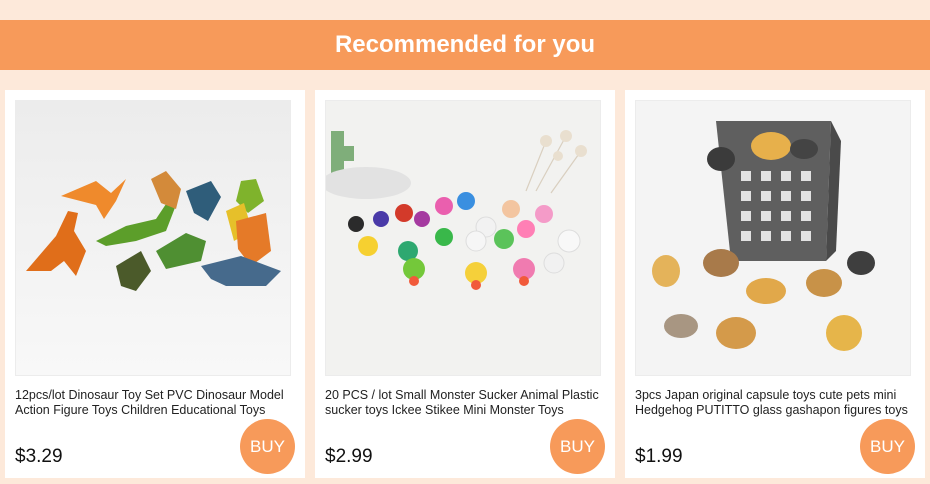 The image size is (930, 484). I want to click on product-price: $2.99, so click(349, 456).